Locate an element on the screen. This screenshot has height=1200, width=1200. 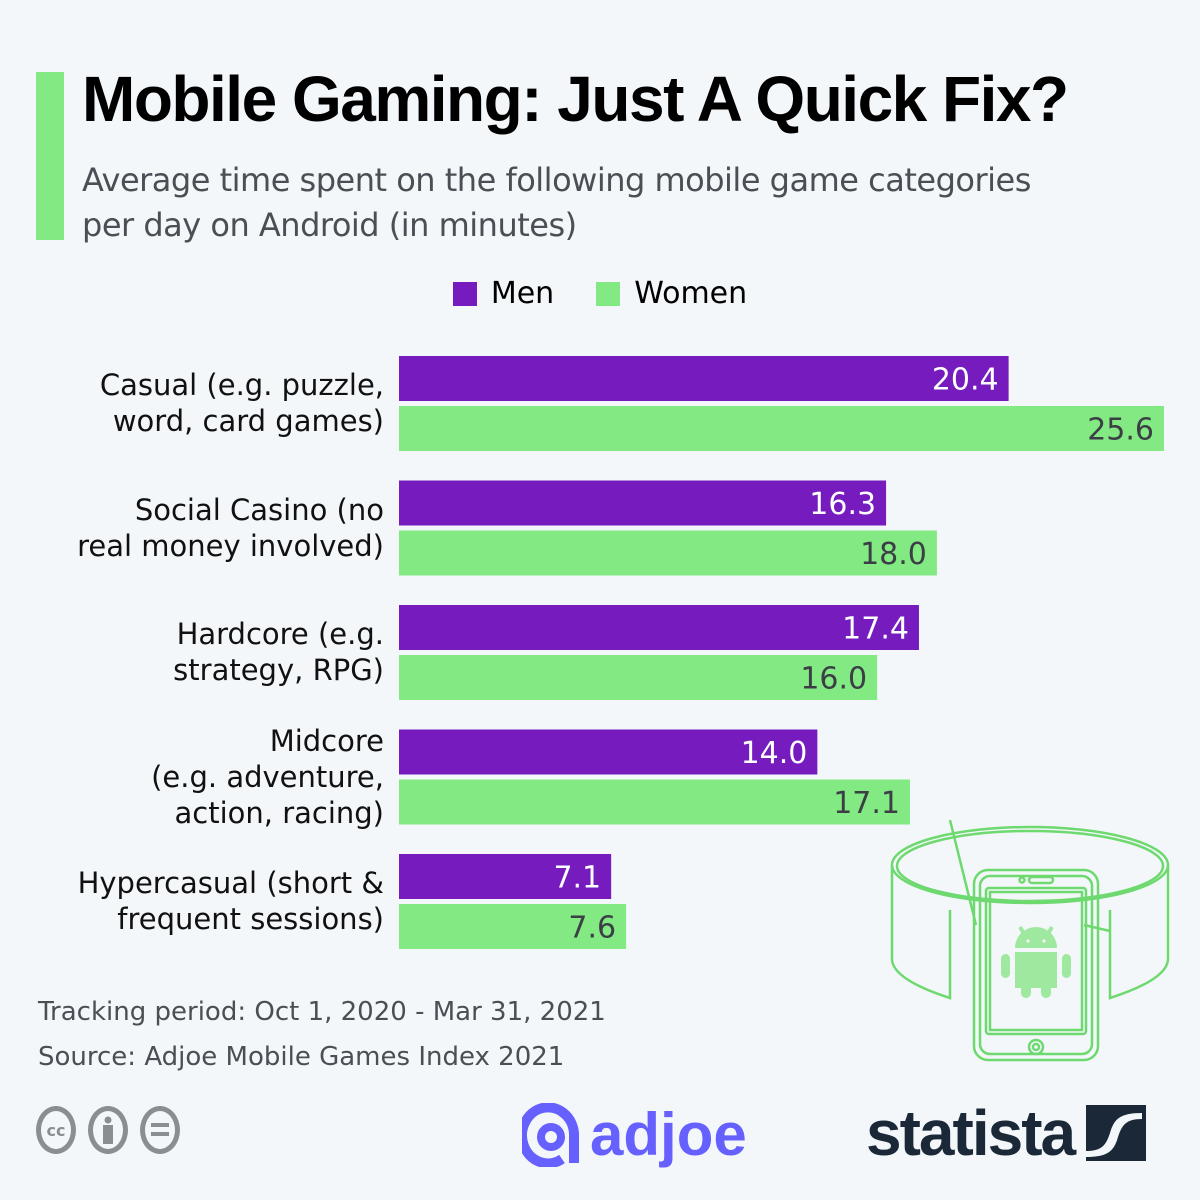
data-label-women: 17.1 is located at coordinates (866, 803).